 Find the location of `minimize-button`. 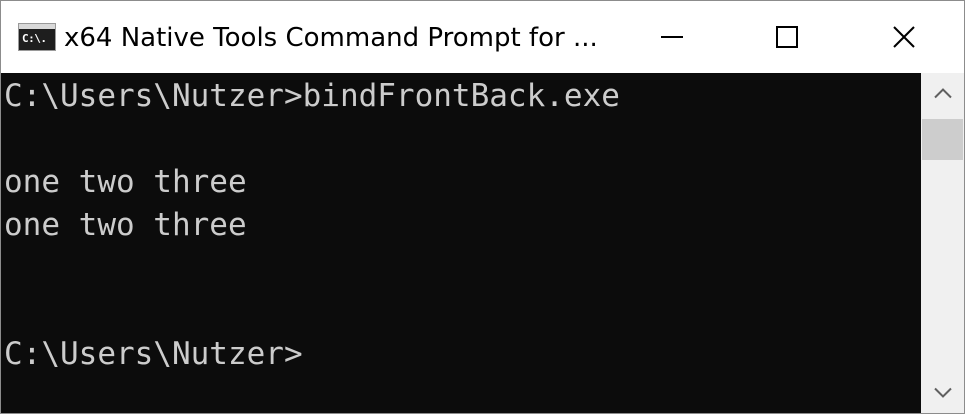

minimize-button is located at coordinates (671, 37).